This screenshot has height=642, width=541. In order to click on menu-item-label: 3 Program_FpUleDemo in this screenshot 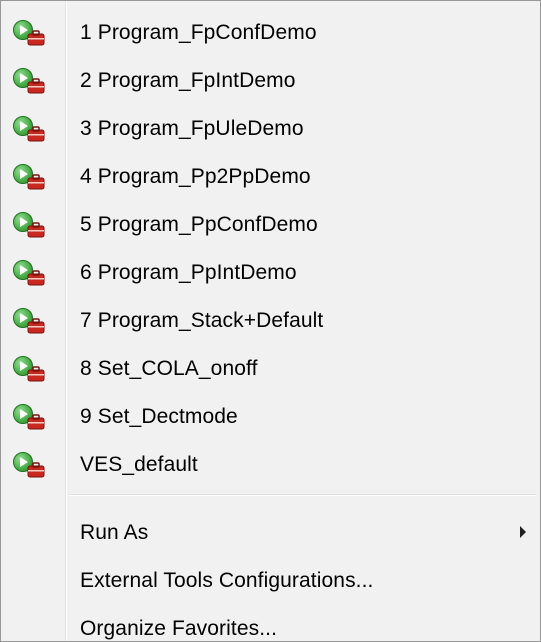, I will do `click(192, 128)`.